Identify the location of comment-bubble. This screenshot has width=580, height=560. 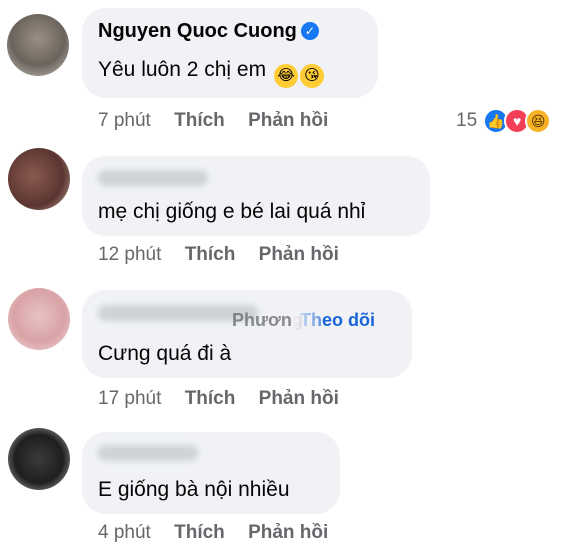
(256, 196).